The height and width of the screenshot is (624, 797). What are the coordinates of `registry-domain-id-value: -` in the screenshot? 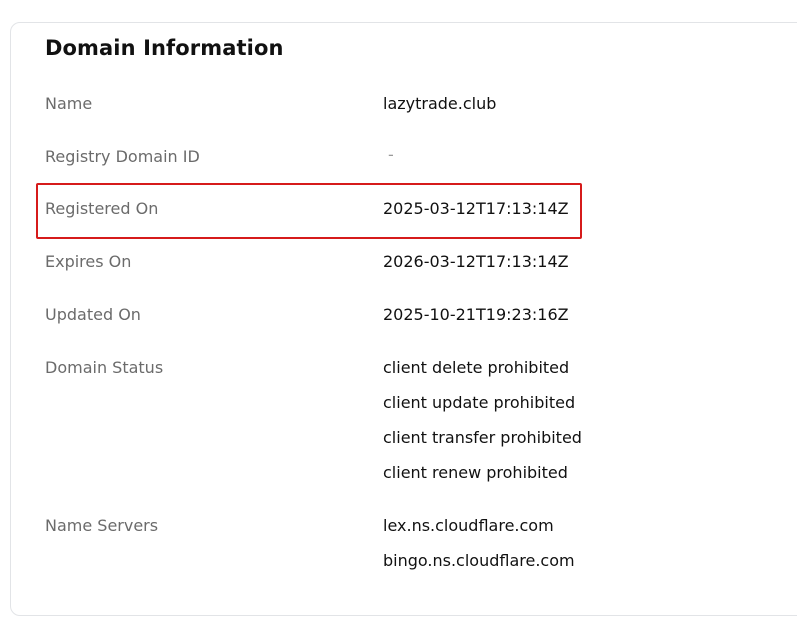 It's located at (391, 154).